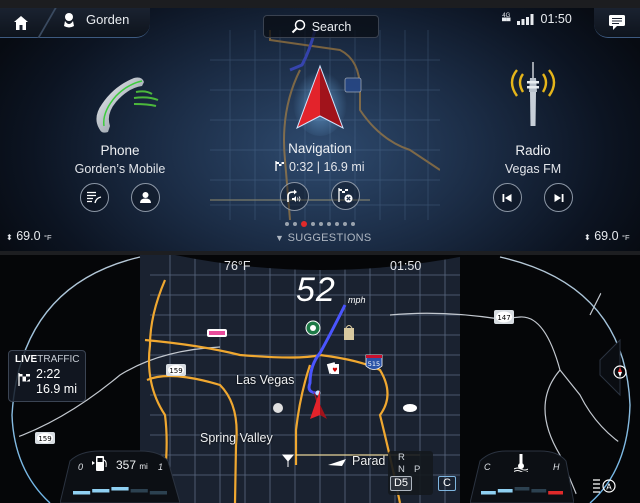 The width and height of the screenshot is (640, 503). I want to click on drive-mode: C, so click(447, 483).